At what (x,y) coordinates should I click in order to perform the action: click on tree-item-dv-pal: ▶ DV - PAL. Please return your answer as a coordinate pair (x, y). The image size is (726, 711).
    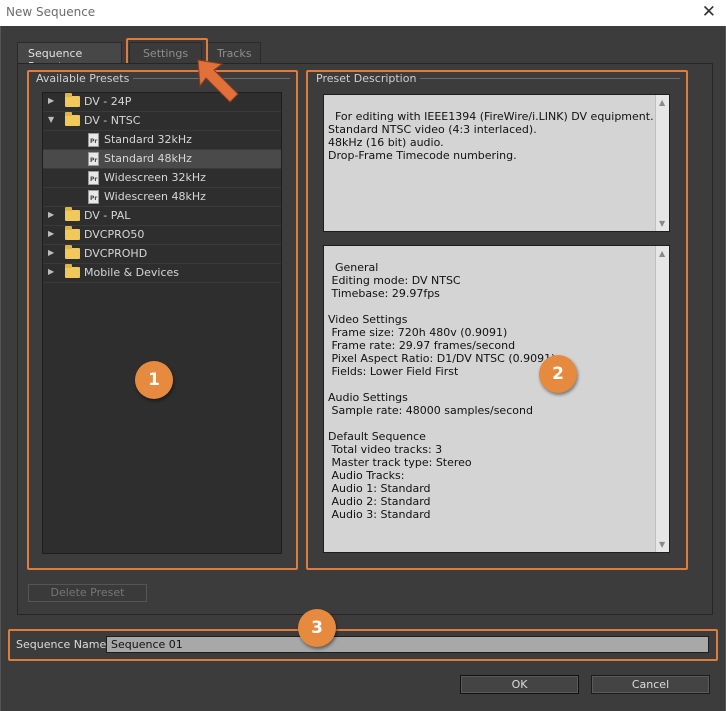
    Looking at the image, I should click on (162, 216).